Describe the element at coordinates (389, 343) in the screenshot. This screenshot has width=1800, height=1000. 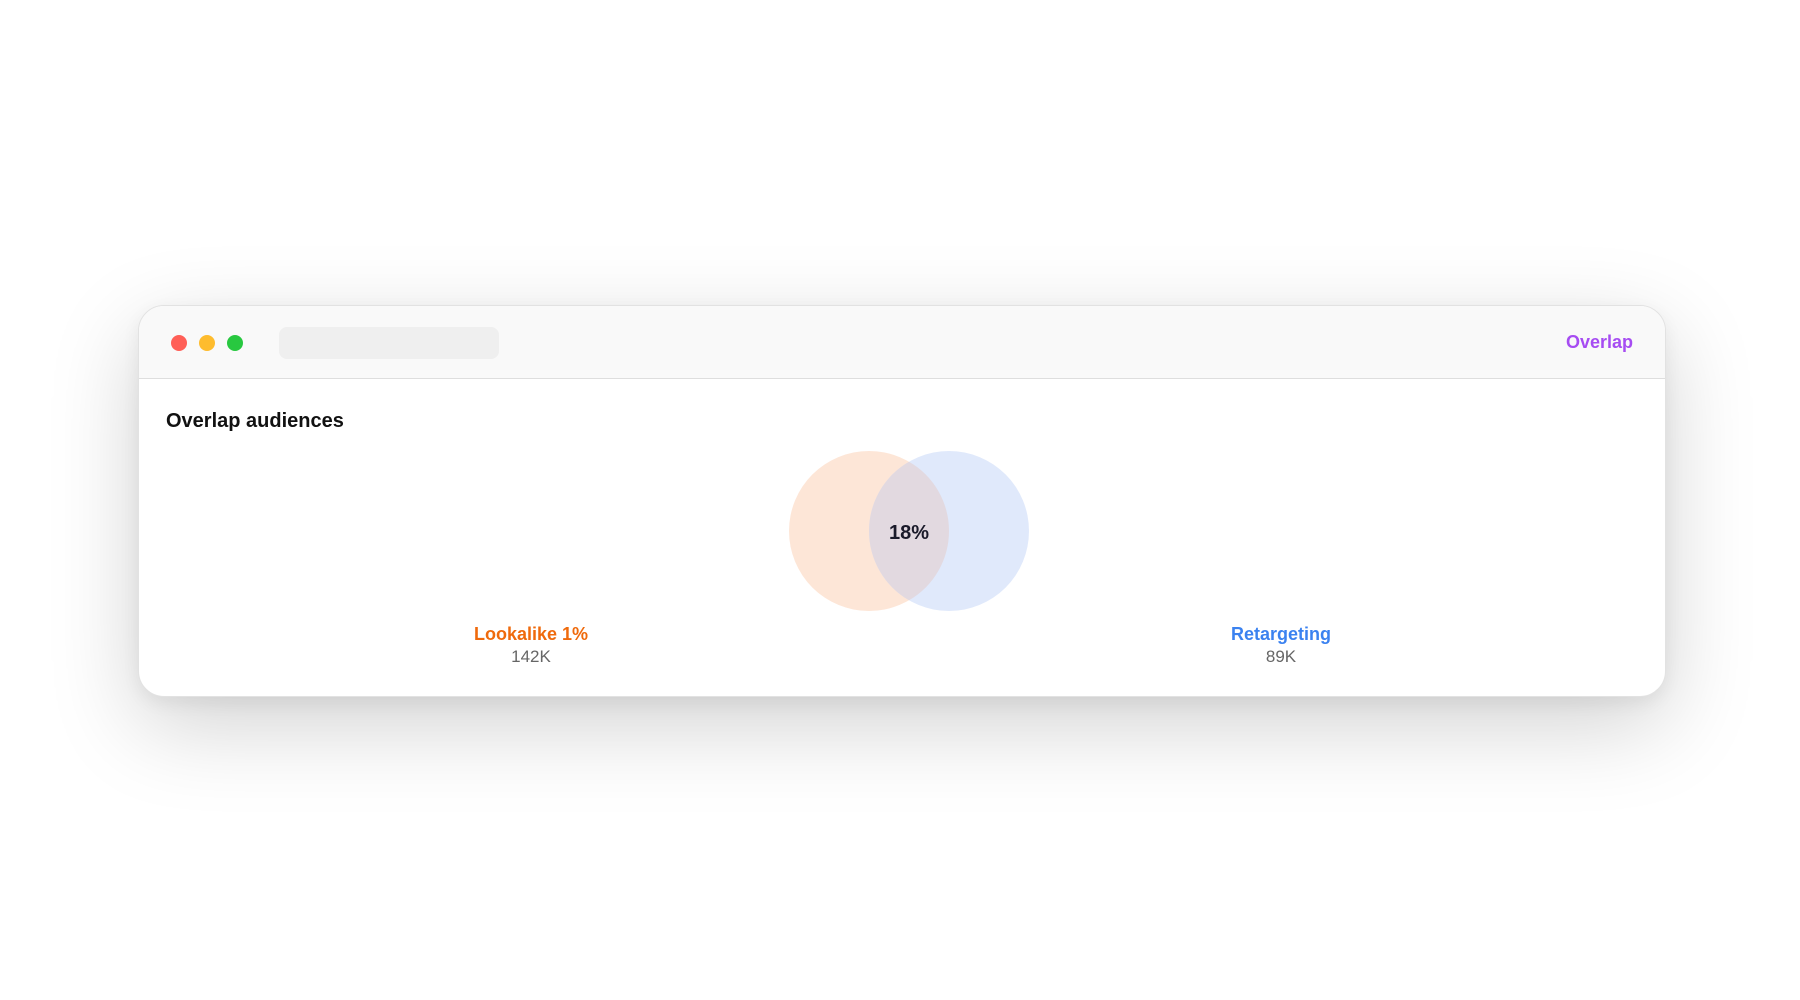
I see `address-bar` at that location.